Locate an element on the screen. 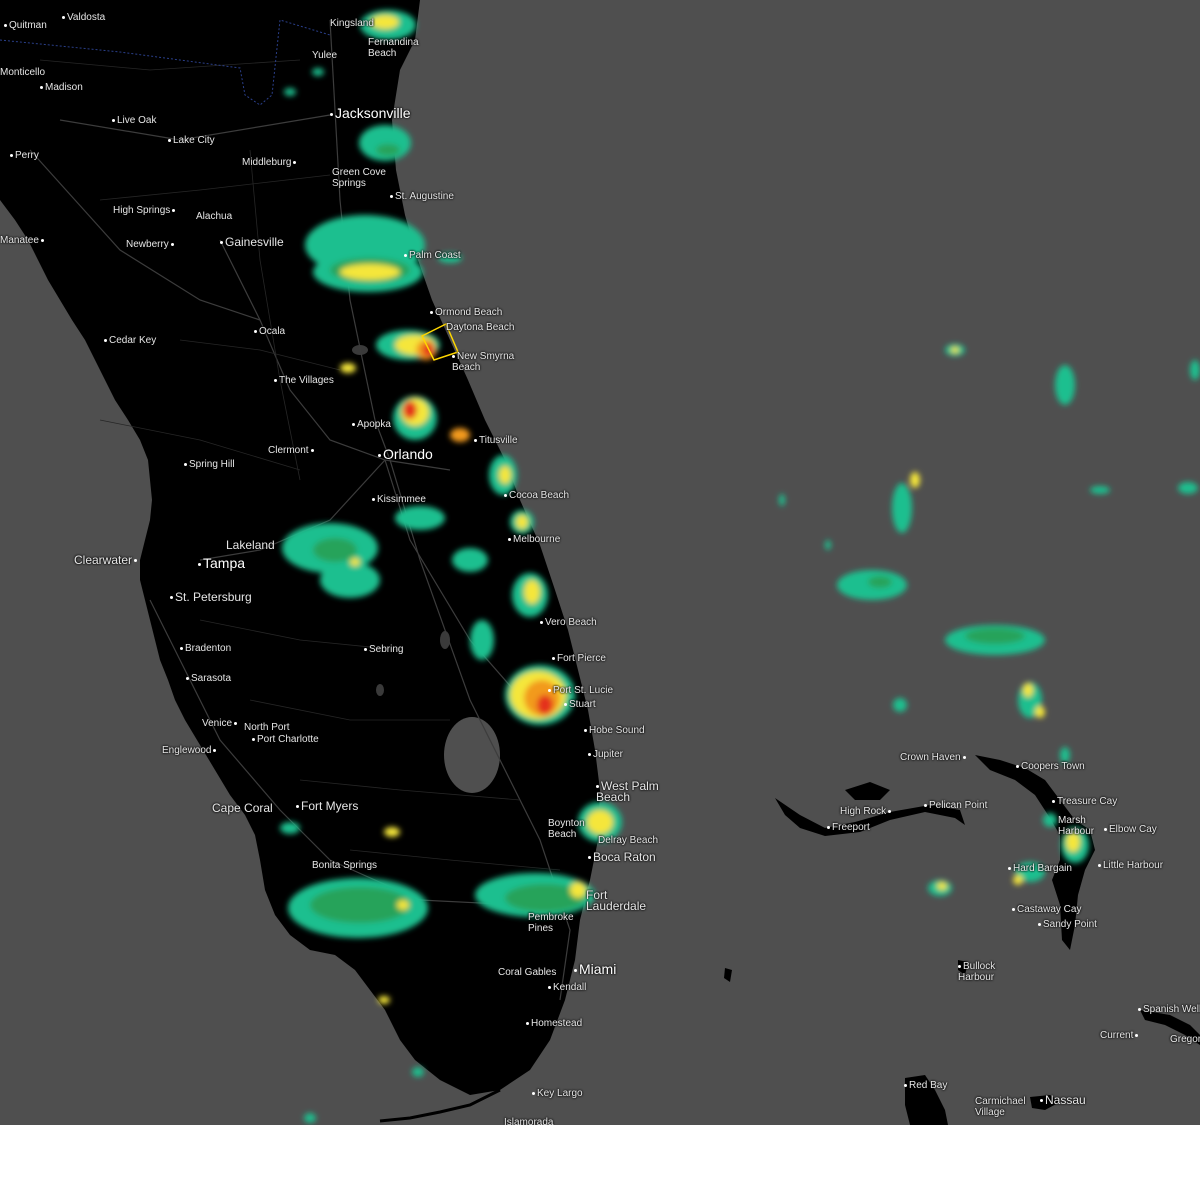 This screenshot has height=1200, width=1200. city-label: St. Augustine is located at coordinates (422, 196).